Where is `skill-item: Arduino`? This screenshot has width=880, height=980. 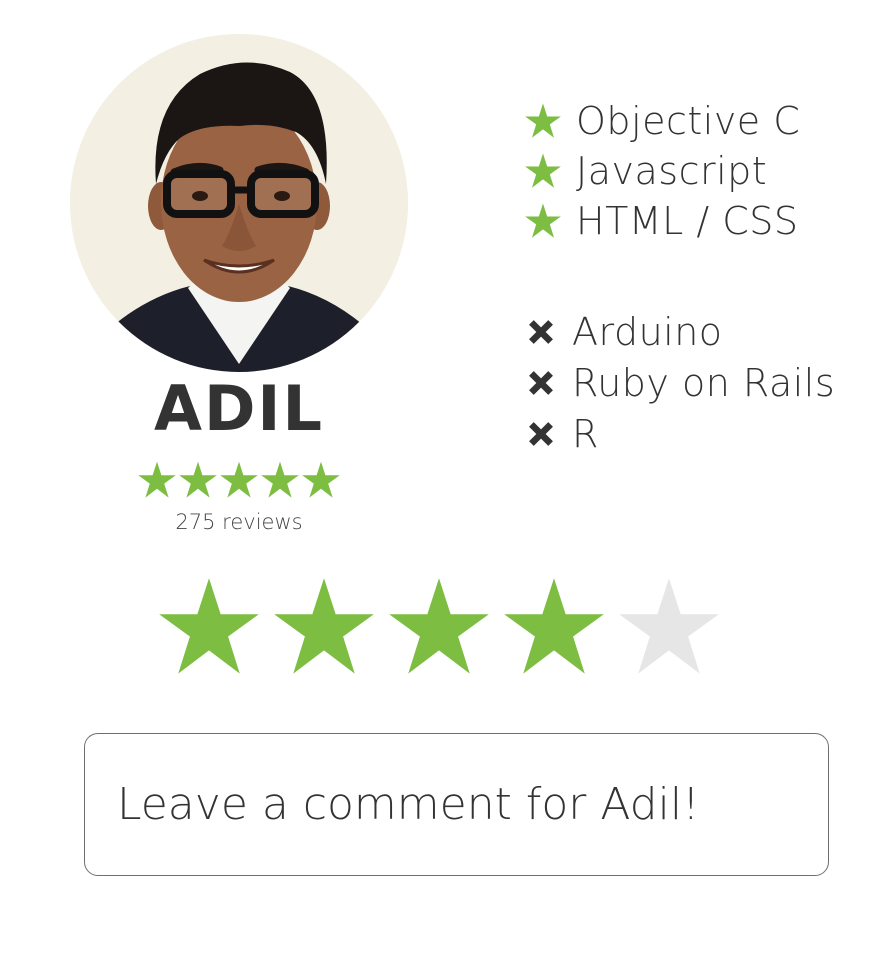 skill-item: Arduino is located at coordinates (680, 331).